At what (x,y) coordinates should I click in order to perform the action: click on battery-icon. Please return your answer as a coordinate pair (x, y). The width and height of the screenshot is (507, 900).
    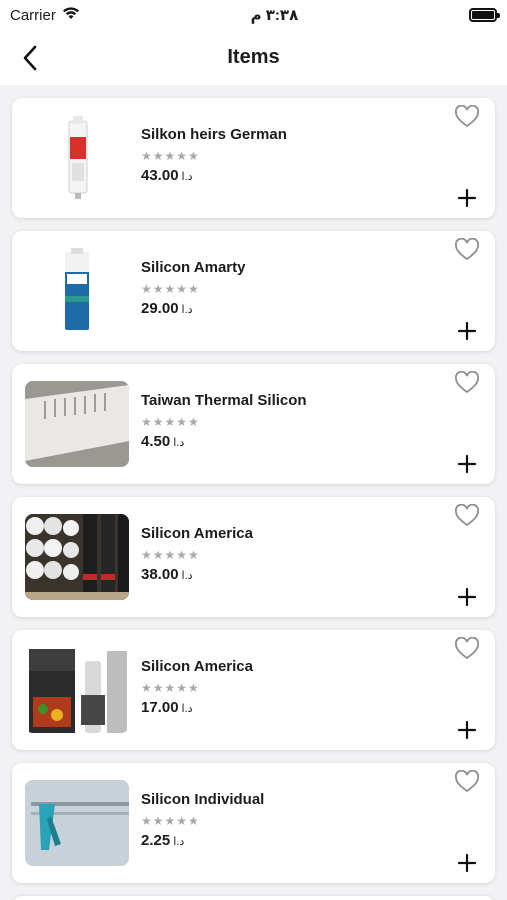
    Looking at the image, I should click on (484, 15).